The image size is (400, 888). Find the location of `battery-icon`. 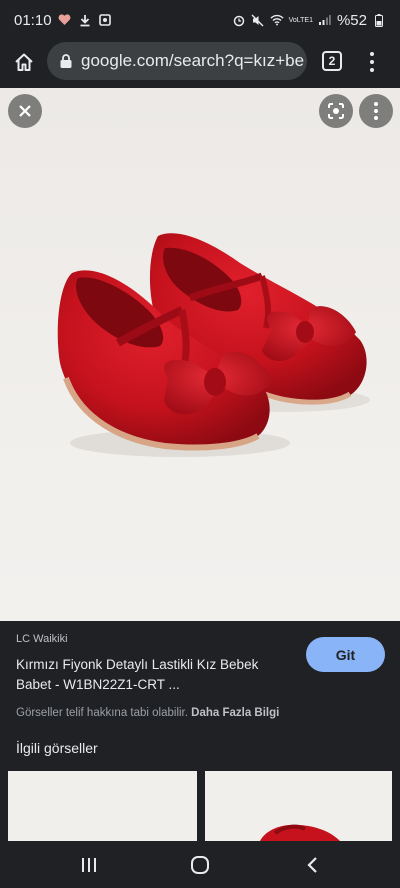

battery-icon is located at coordinates (379, 20).